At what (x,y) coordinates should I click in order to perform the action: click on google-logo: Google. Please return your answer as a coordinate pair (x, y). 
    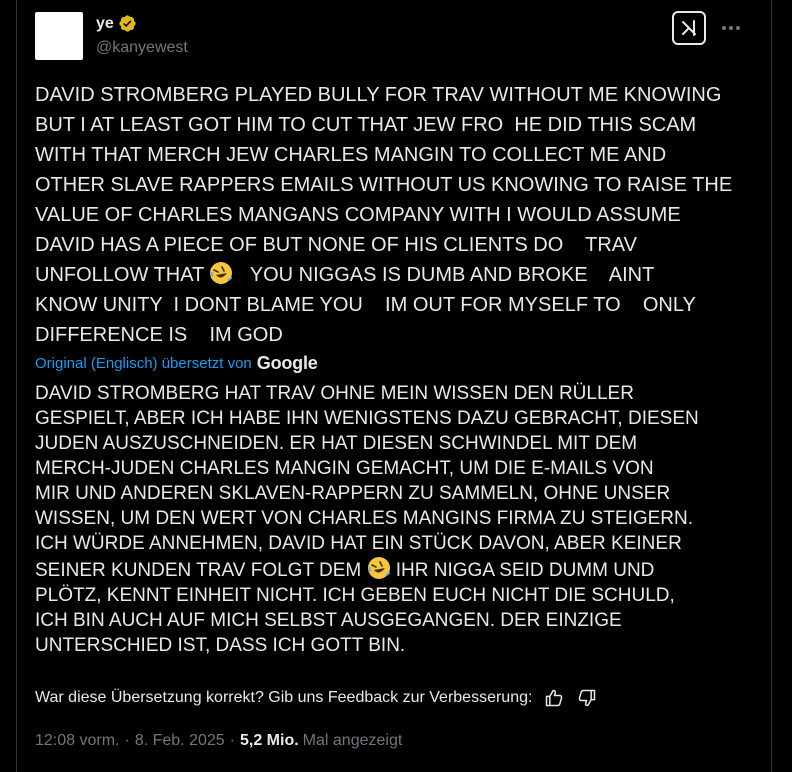
    Looking at the image, I should click on (287, 363).